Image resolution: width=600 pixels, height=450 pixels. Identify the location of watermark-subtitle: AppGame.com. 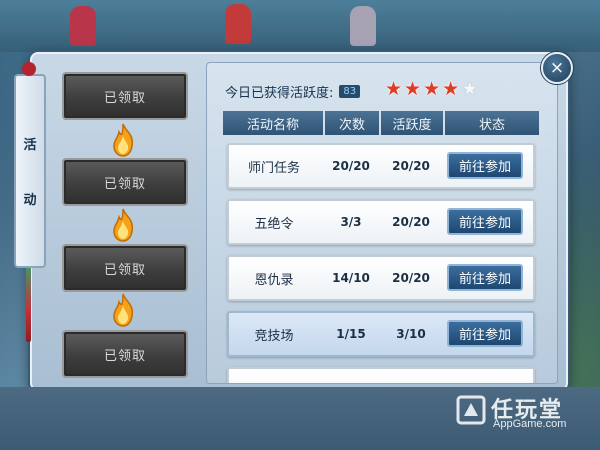
(530, 424).